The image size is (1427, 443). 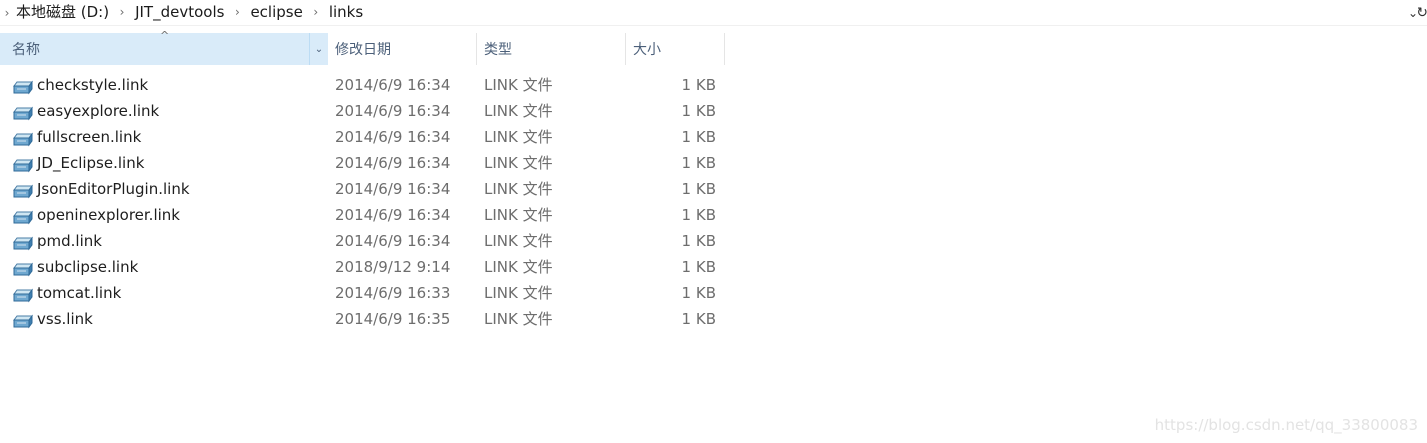 I want to click on file-date: 2014/6/9 16:35, so click(x=393, y=319).